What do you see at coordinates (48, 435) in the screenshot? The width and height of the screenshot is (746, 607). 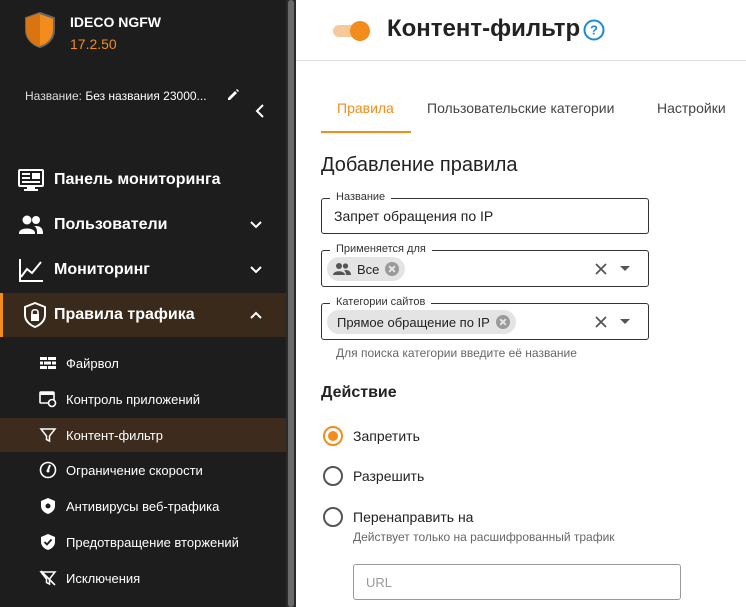 I see `filter-icon` at bounding box center [48, 435].